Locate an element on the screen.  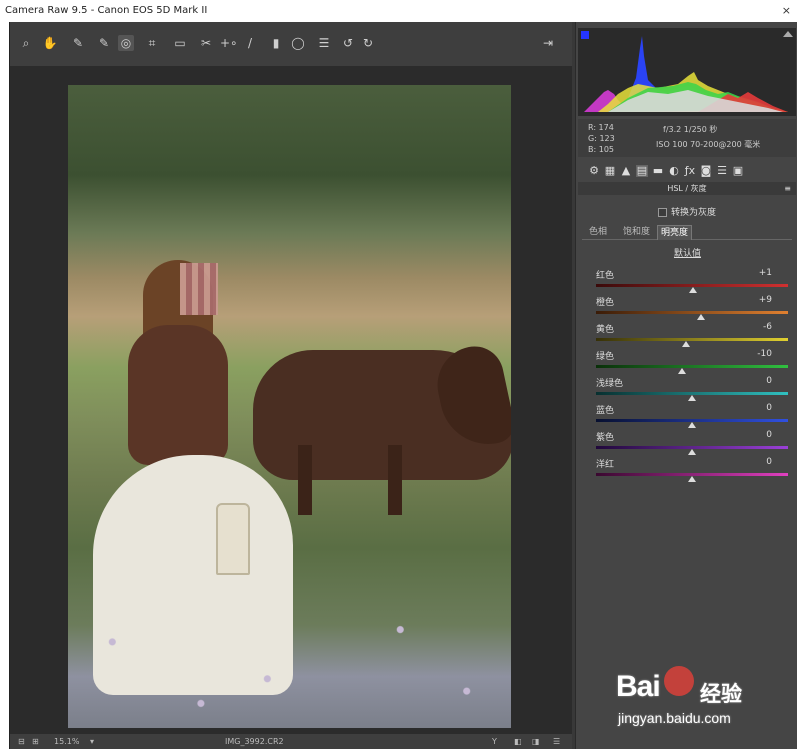
slider-row: 绿色 -10 is located at coordinates (692, 362).